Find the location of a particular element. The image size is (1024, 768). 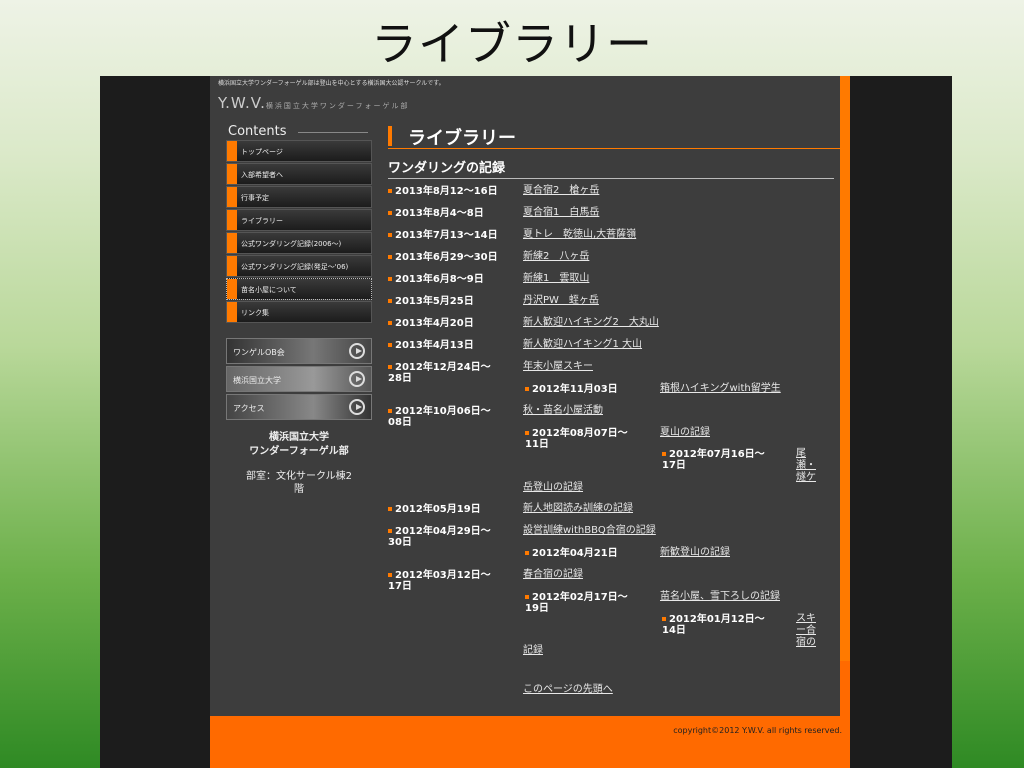

logo-sub: 横浜国立大学ワンダーフォーゲル部 is located at coordinates (337, 106).